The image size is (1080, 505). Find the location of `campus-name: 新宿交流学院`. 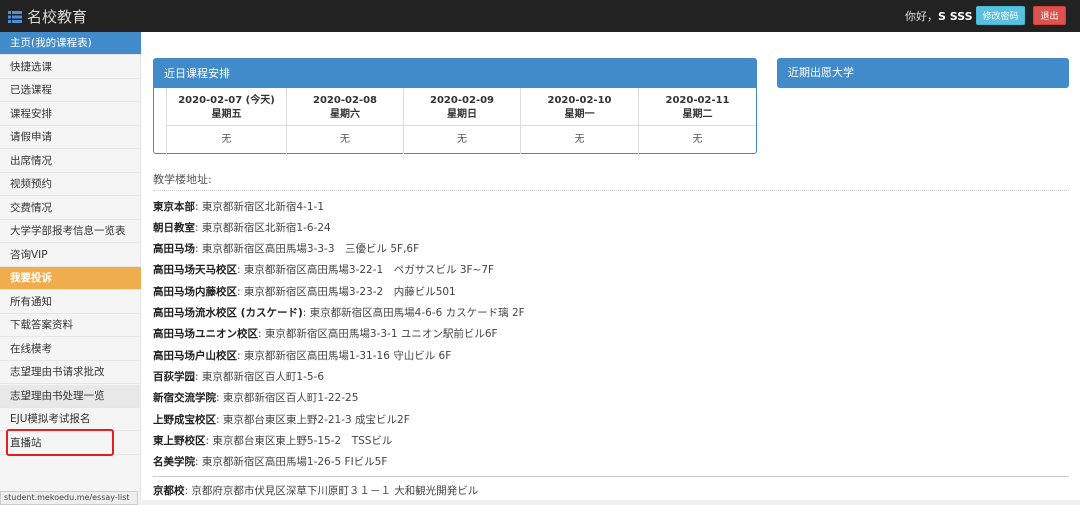

campus-name: 新宿交流学院 is located at coordinates (184, 398).